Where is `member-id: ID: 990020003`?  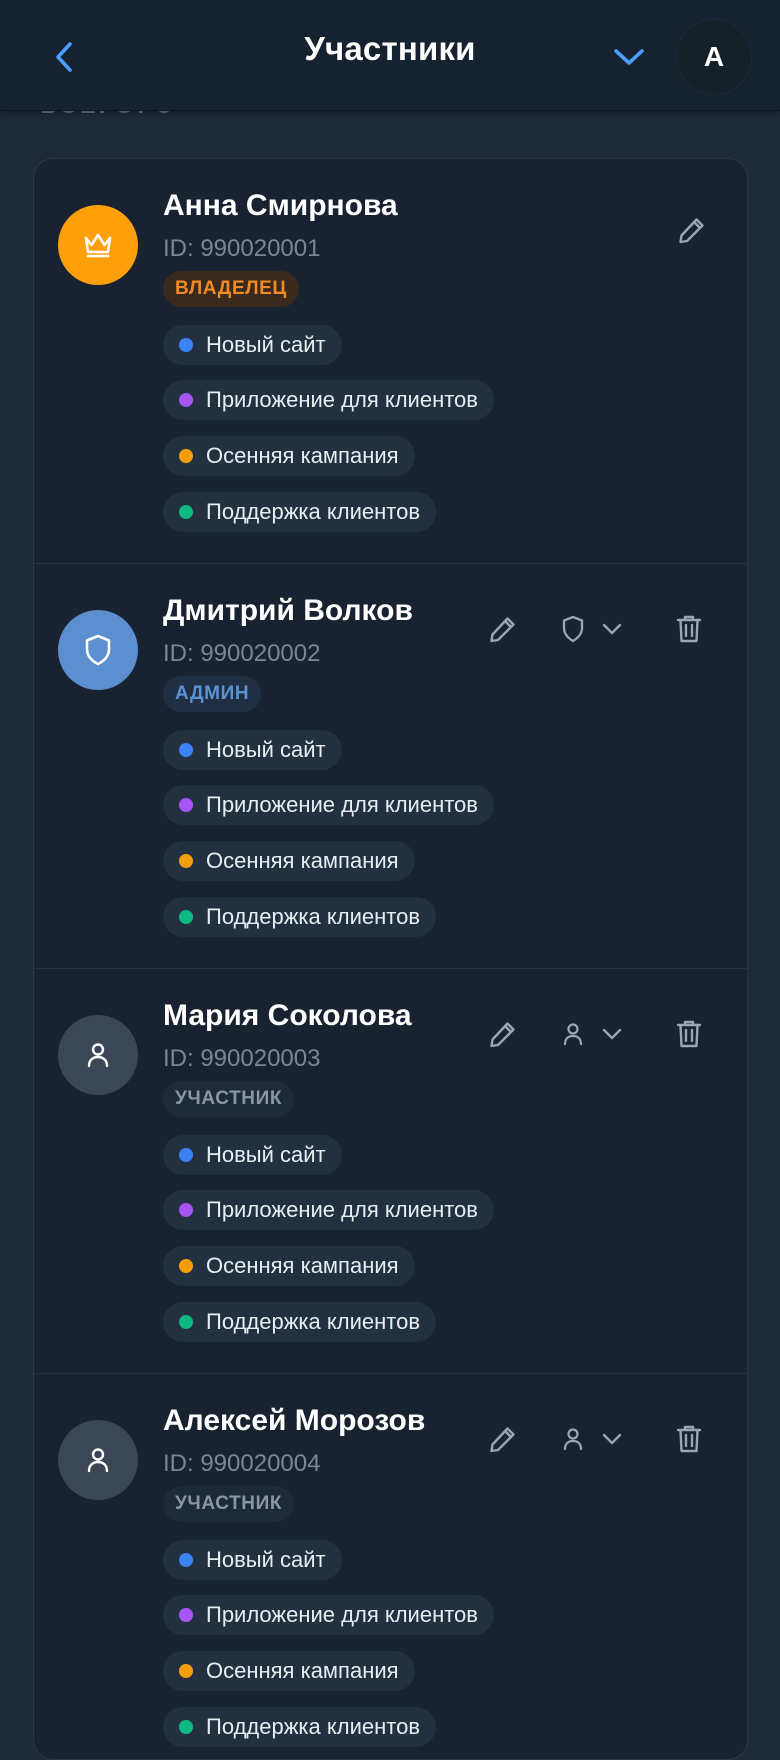
member-id: ID: 990020003 is located at coordinates (242, 1058).